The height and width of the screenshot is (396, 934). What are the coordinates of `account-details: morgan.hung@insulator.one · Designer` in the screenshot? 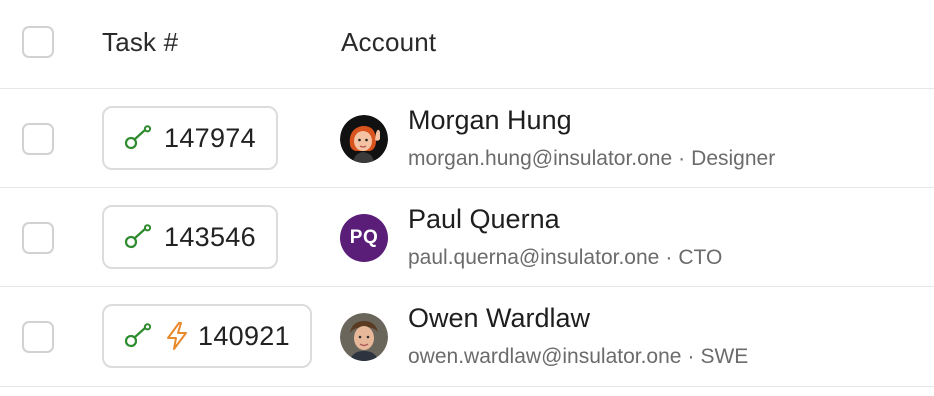 It's located at (591, 159).